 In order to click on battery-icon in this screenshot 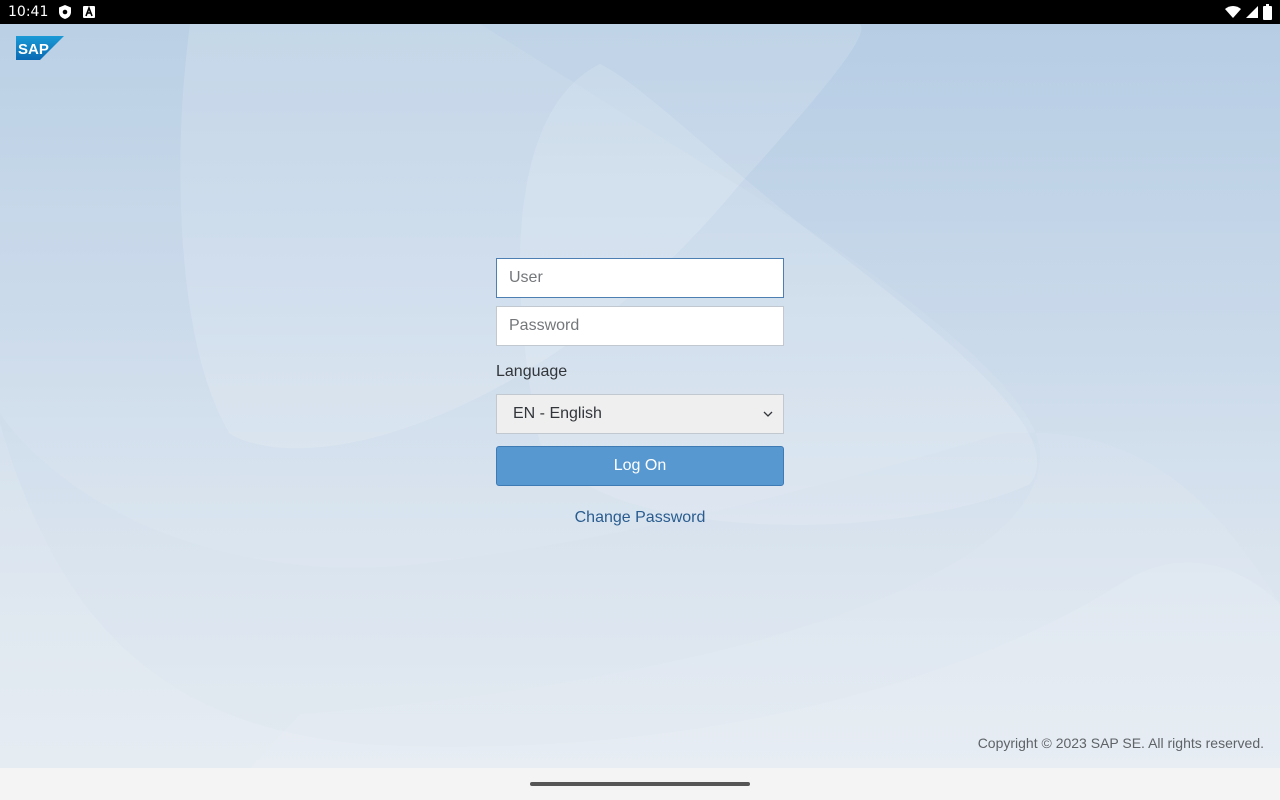, I will do `click(1267, 12)`.